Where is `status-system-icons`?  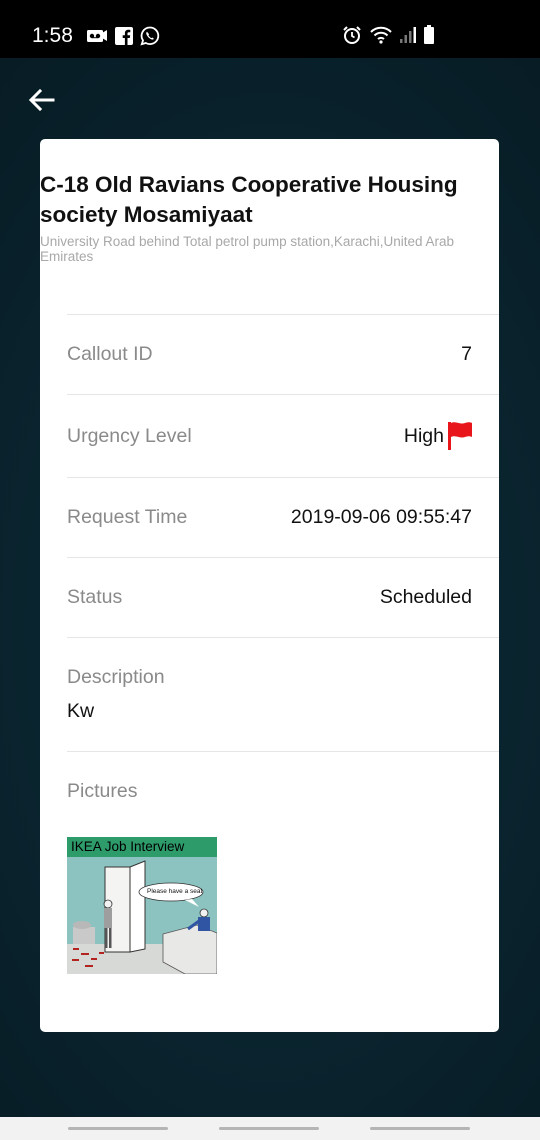 status-system-icons is located at coordinates (388, 35).